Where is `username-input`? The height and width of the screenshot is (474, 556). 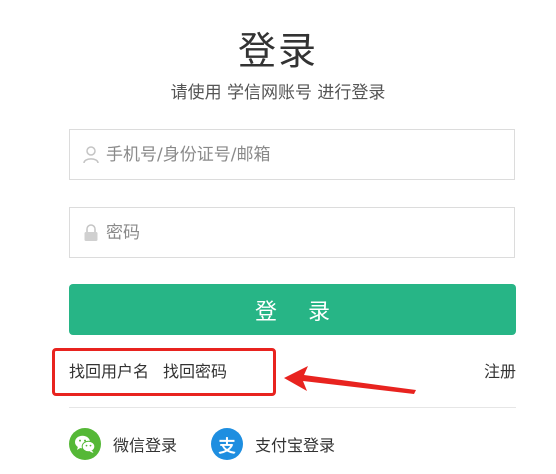 username-input is located at coordinates (296, 154).